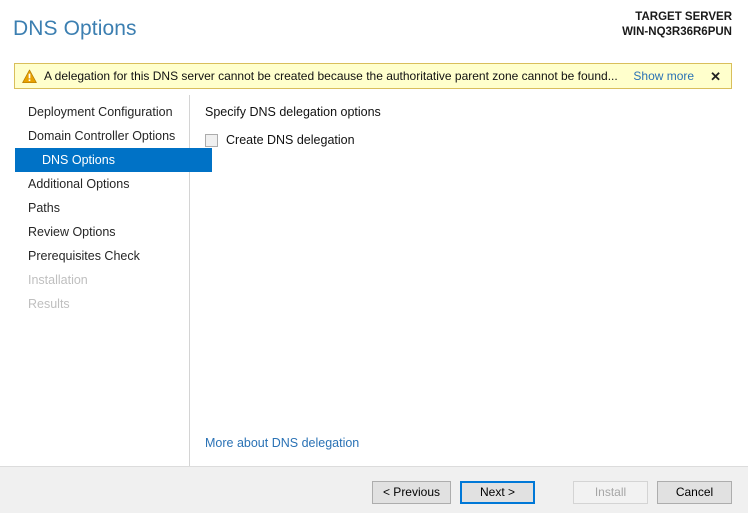 This screenshot has height=513, width=748. Describe the element at coordinates (106, 232) in the screenshot. I see `sidebar-item-review-options: Review Options` at that location.